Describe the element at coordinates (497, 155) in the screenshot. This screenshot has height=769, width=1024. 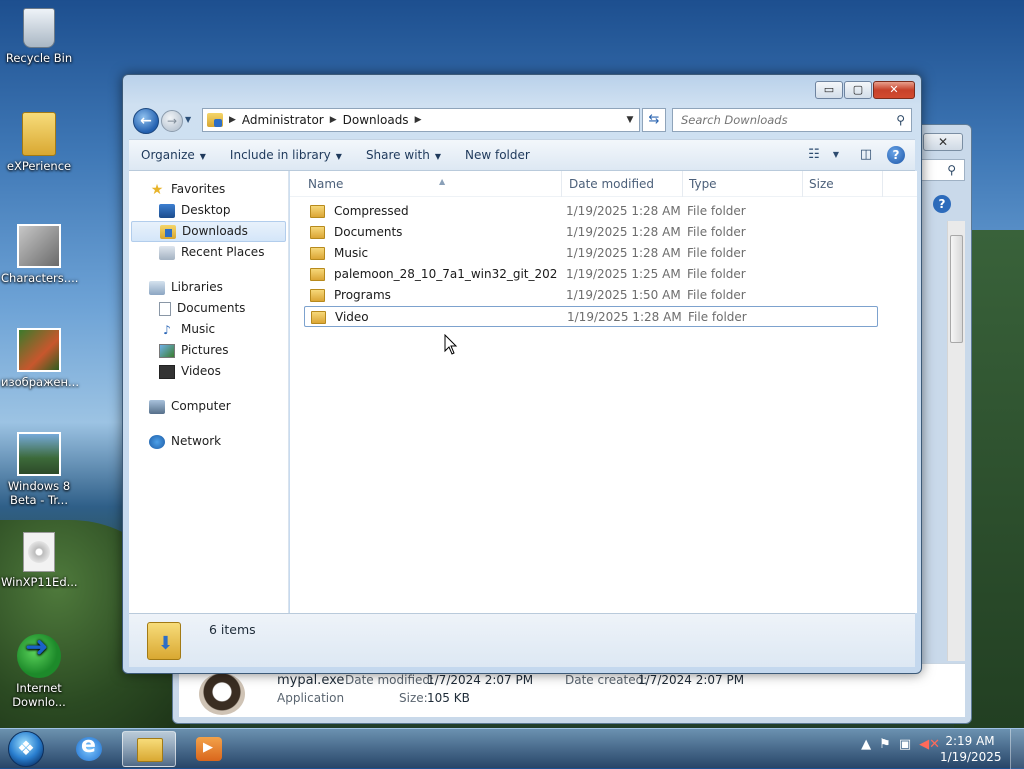
I see `new-folder-button: New folder` at that location.